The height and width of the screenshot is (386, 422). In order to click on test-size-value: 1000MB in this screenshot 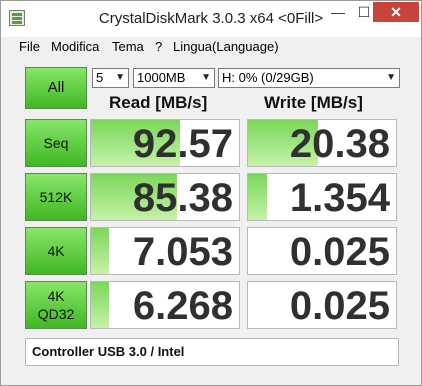, I will do `click(161, 77)`.